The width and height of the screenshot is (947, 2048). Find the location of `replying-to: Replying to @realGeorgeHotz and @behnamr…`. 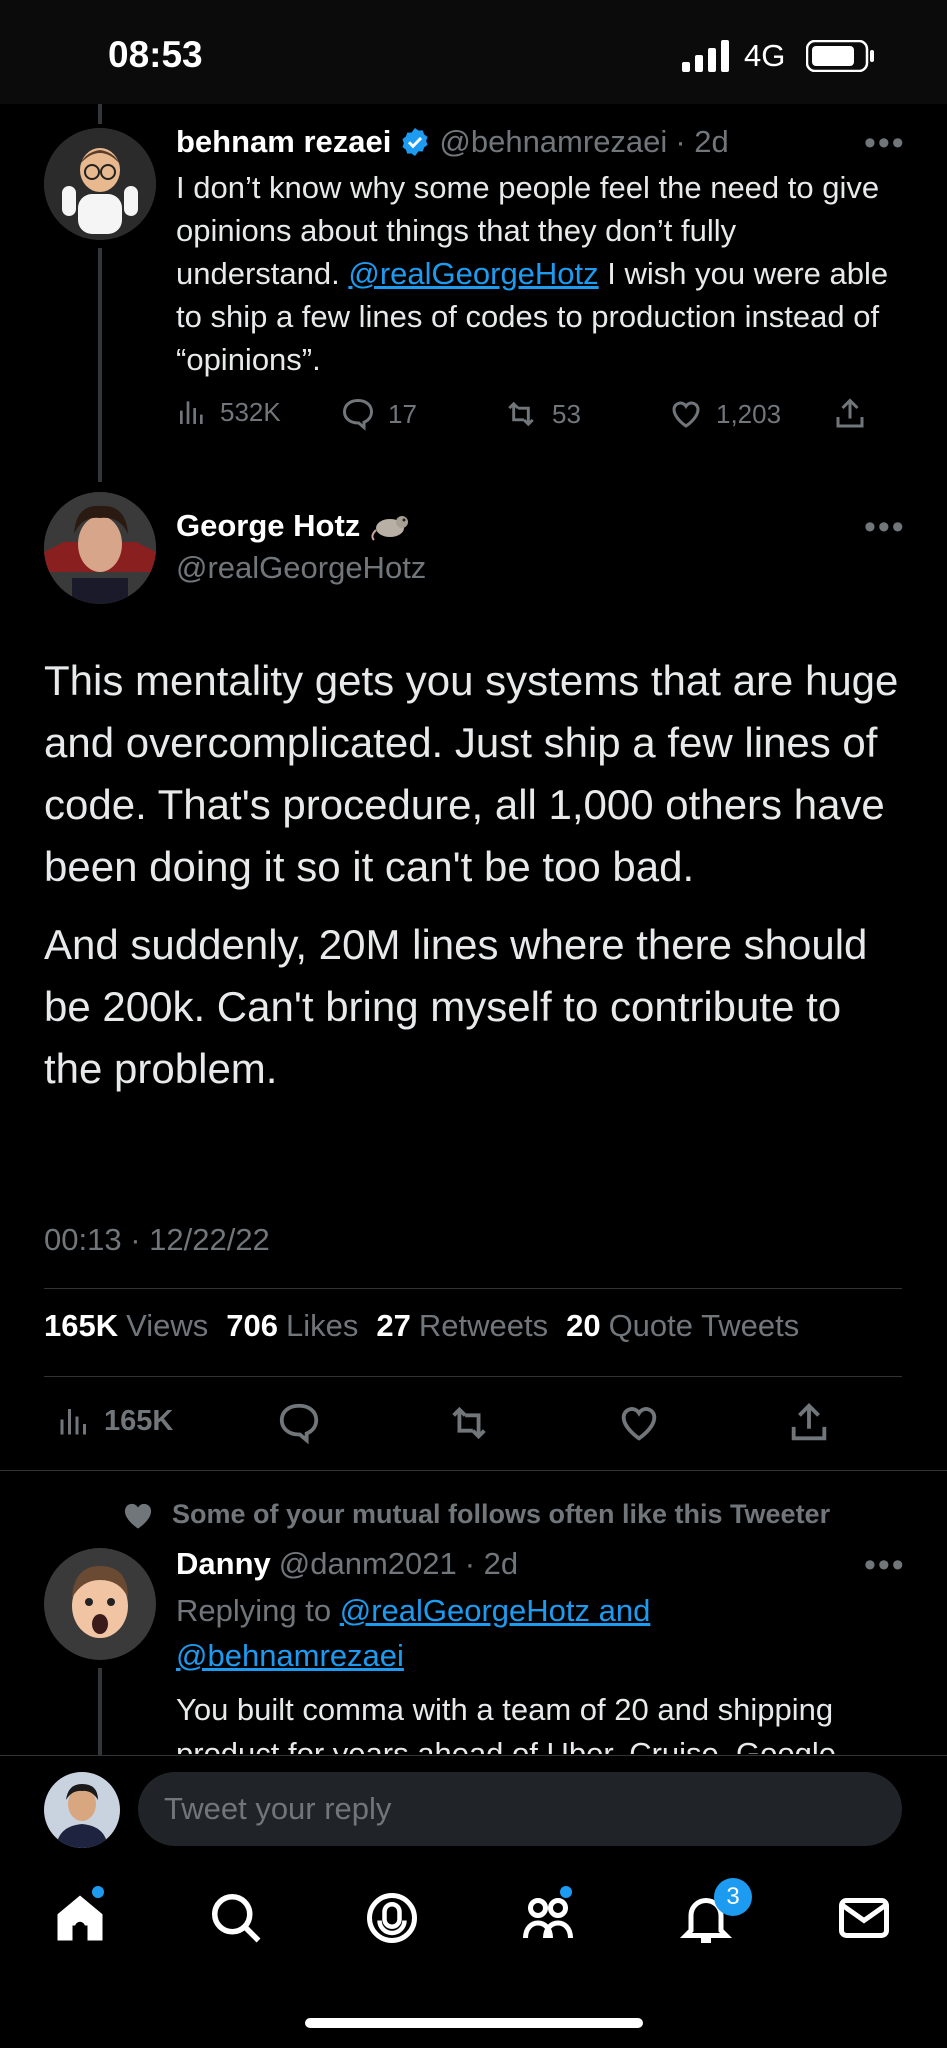

replying-to: Replying to @realGeorgeHotz and @behnamr… is located at coordinates (536, 1633).